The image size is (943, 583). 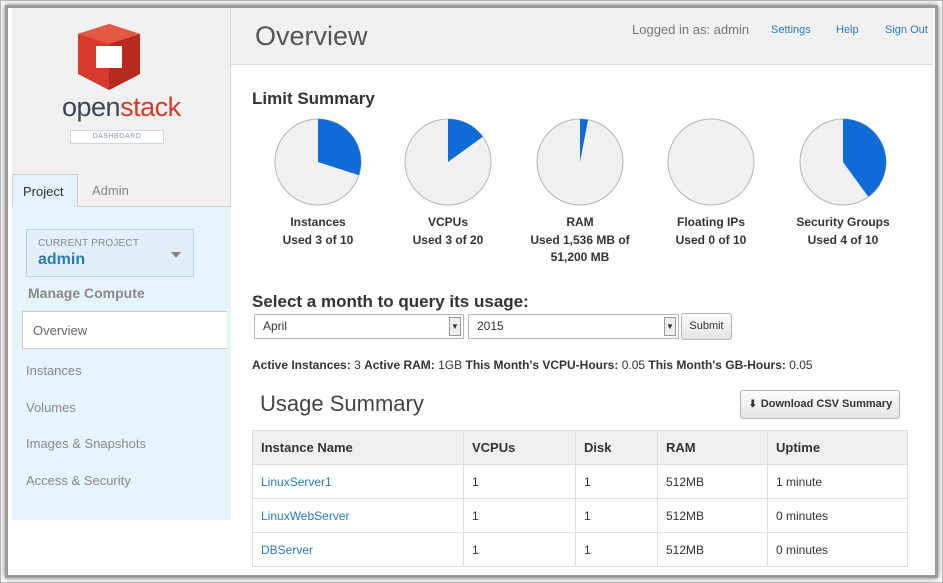 I want to click on help-link: Help, so click(x=847, y=30).